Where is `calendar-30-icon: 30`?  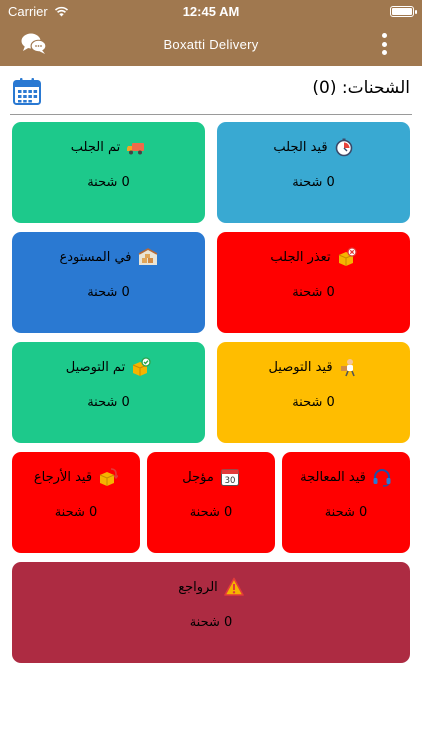 calendar-30-icon: 30 is located at coordinates (229, 477).